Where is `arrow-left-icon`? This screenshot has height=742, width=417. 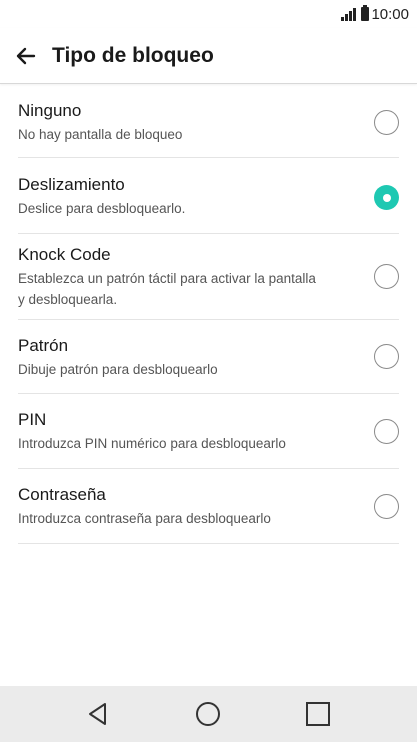
arrow-left-icon is located at coordinates (26, 56).